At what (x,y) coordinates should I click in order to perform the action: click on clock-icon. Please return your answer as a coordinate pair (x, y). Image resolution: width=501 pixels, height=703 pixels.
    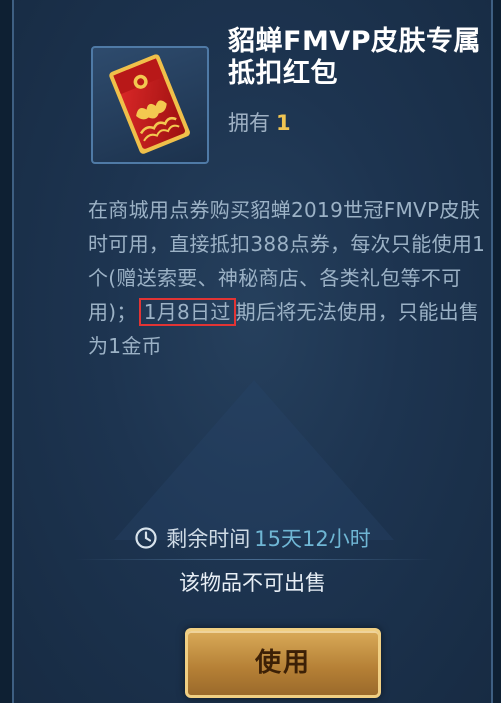
    Looking at the image, I should click on (146, 540).